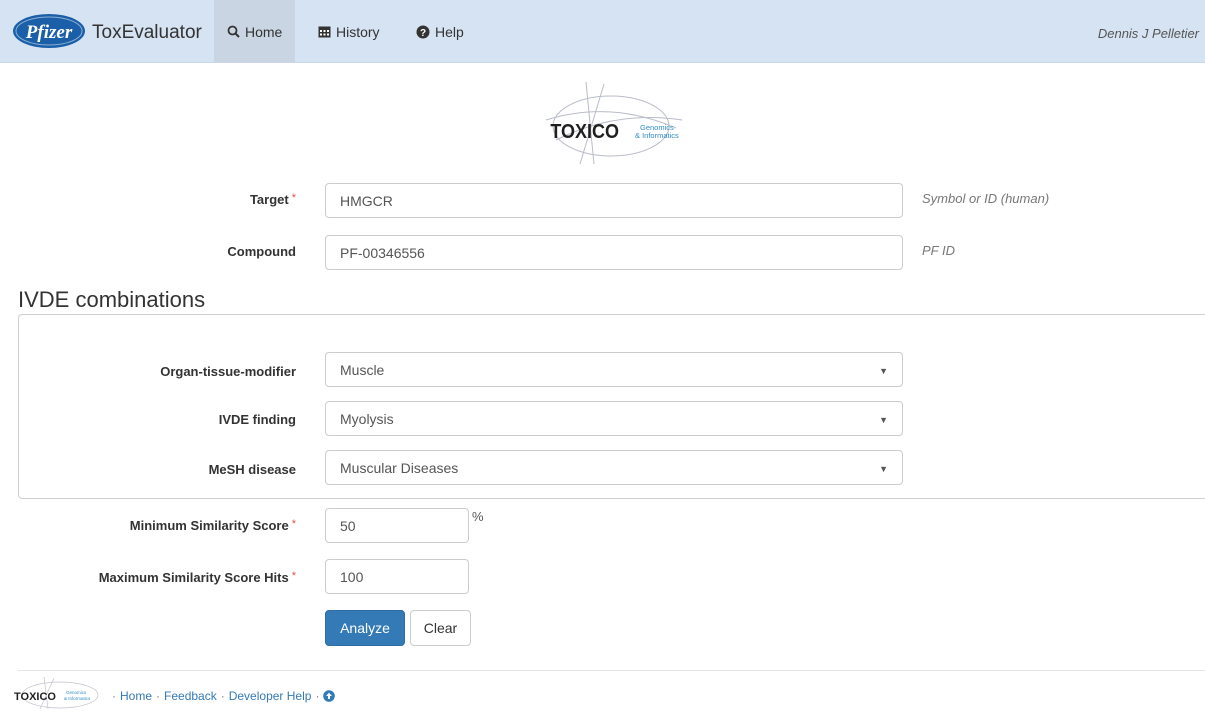 The image size is (1205, 716). I want to click on target-label: Target *, so click(272, 199).